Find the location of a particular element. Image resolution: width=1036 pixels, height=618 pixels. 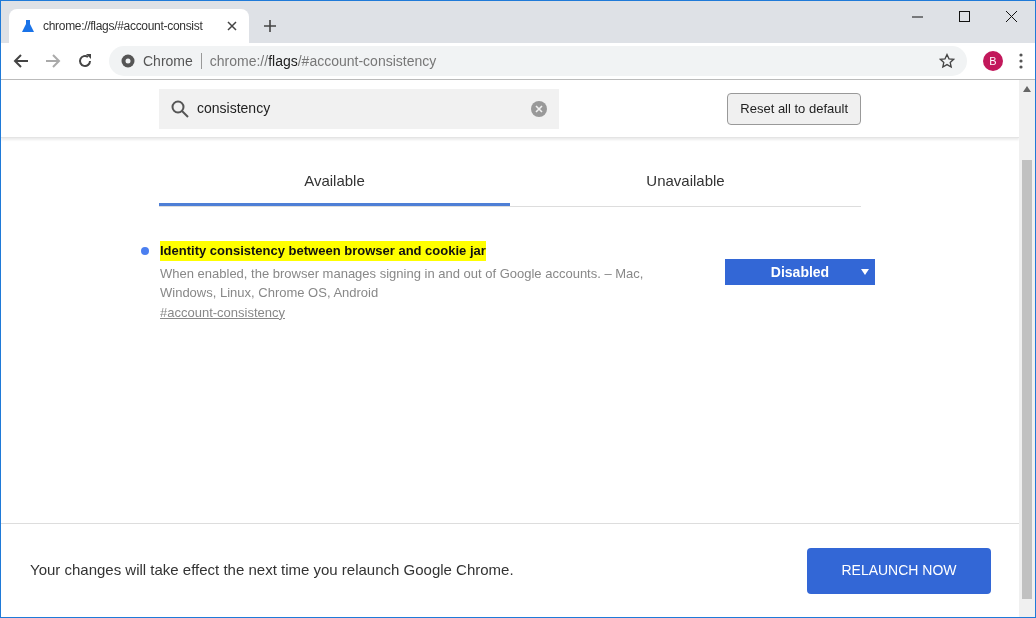

flag-link: #account-consistency is located at coordinates (222, 312).